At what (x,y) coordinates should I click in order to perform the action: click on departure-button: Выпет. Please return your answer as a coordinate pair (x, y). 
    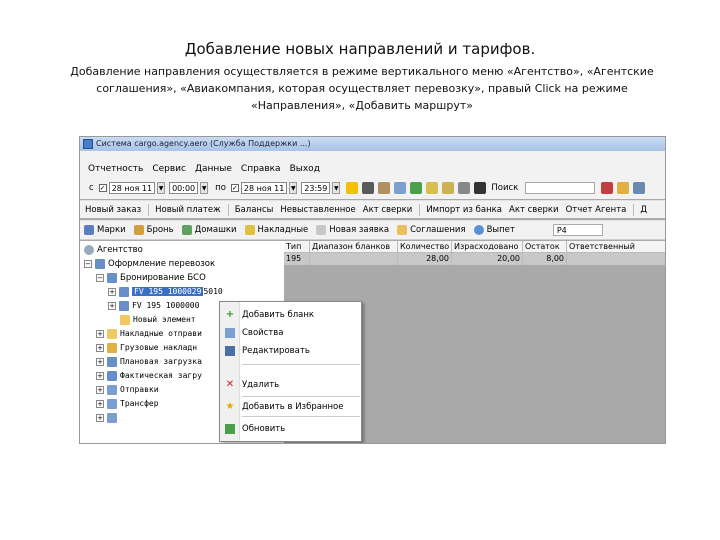
    Looking at the image, I should click on (494, 230).